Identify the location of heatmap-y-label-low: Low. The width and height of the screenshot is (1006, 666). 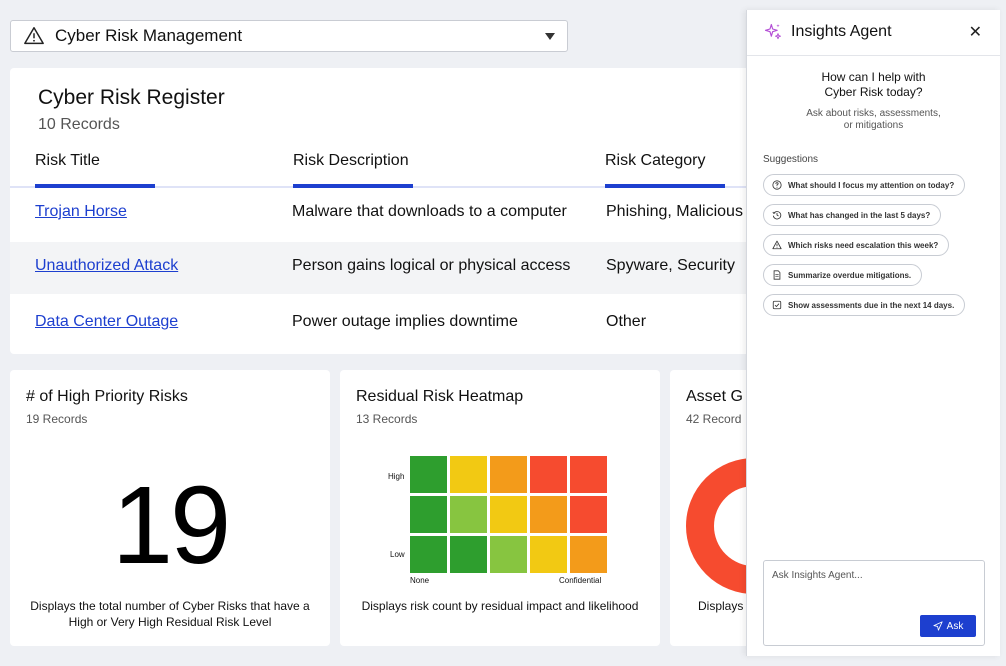
(397, 554).